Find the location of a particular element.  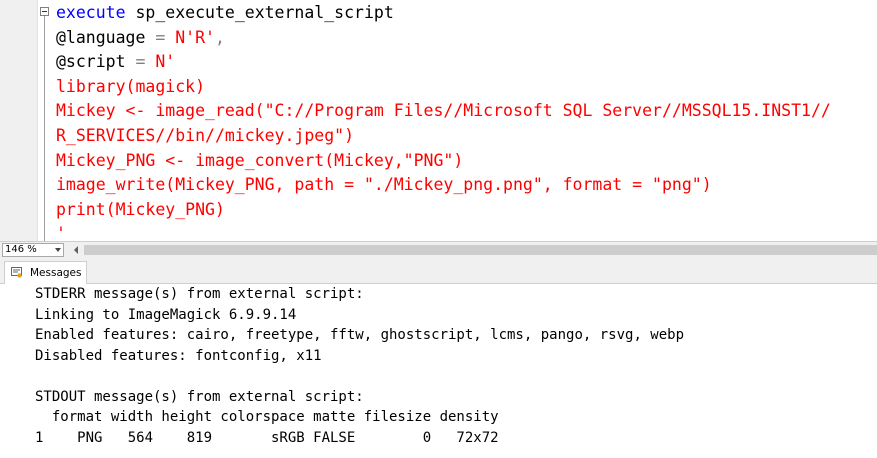

code-token: print(Mickey_PNG) is located at coordinates (140, 209).